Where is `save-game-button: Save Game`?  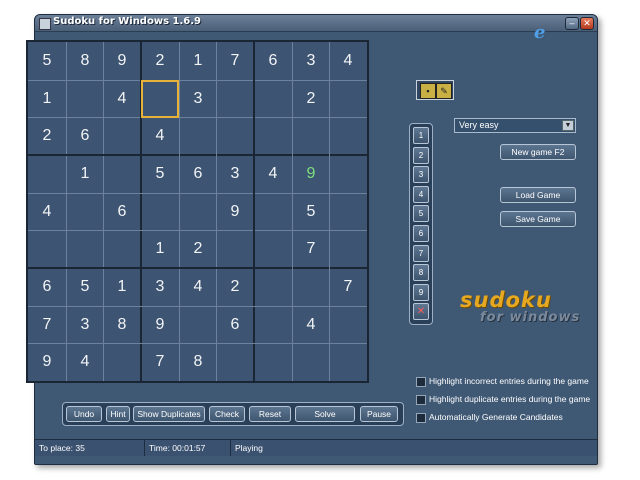
save-game-button: Save Game is located at coordinates (538, 219).